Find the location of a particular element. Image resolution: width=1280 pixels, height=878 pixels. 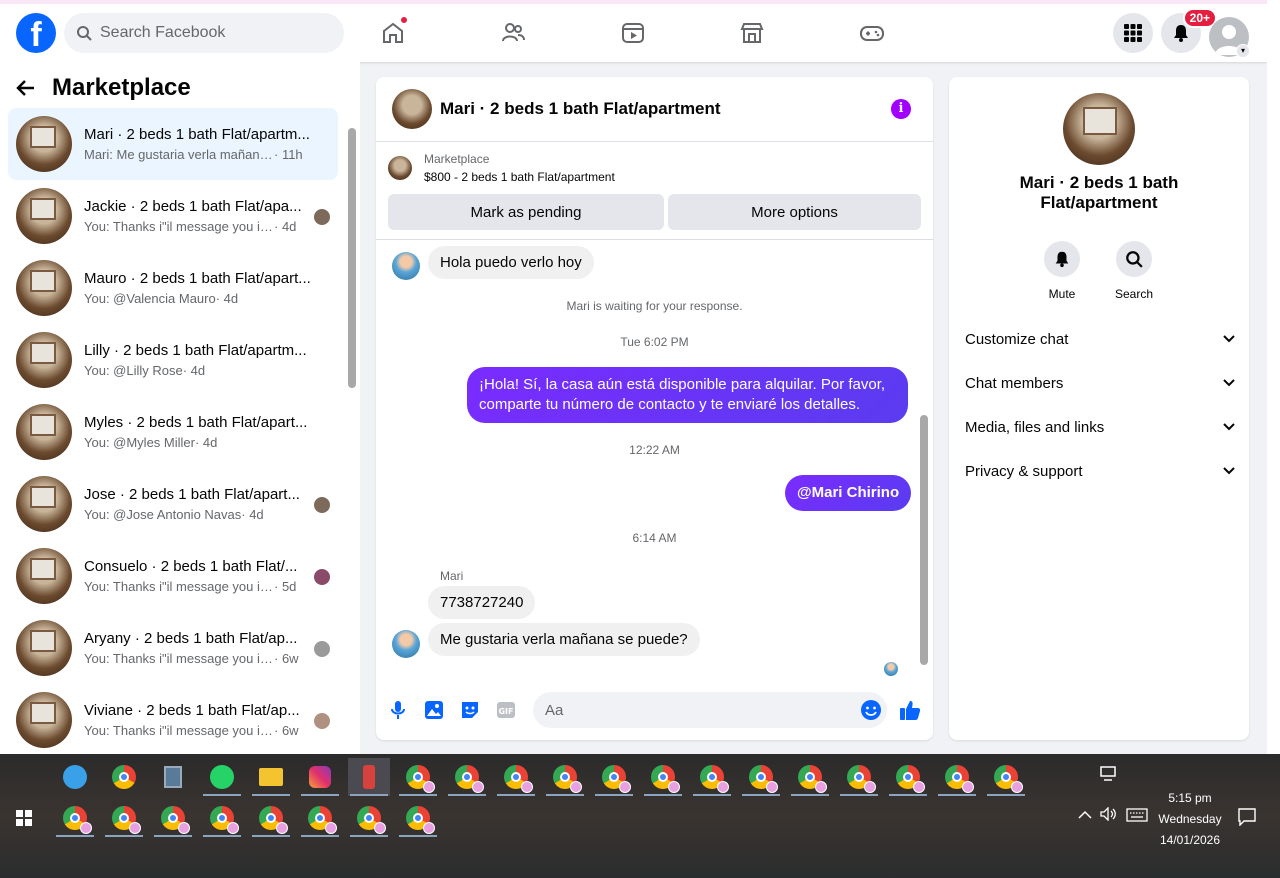

chat-thumbnail is located at coordinates (412, 109).